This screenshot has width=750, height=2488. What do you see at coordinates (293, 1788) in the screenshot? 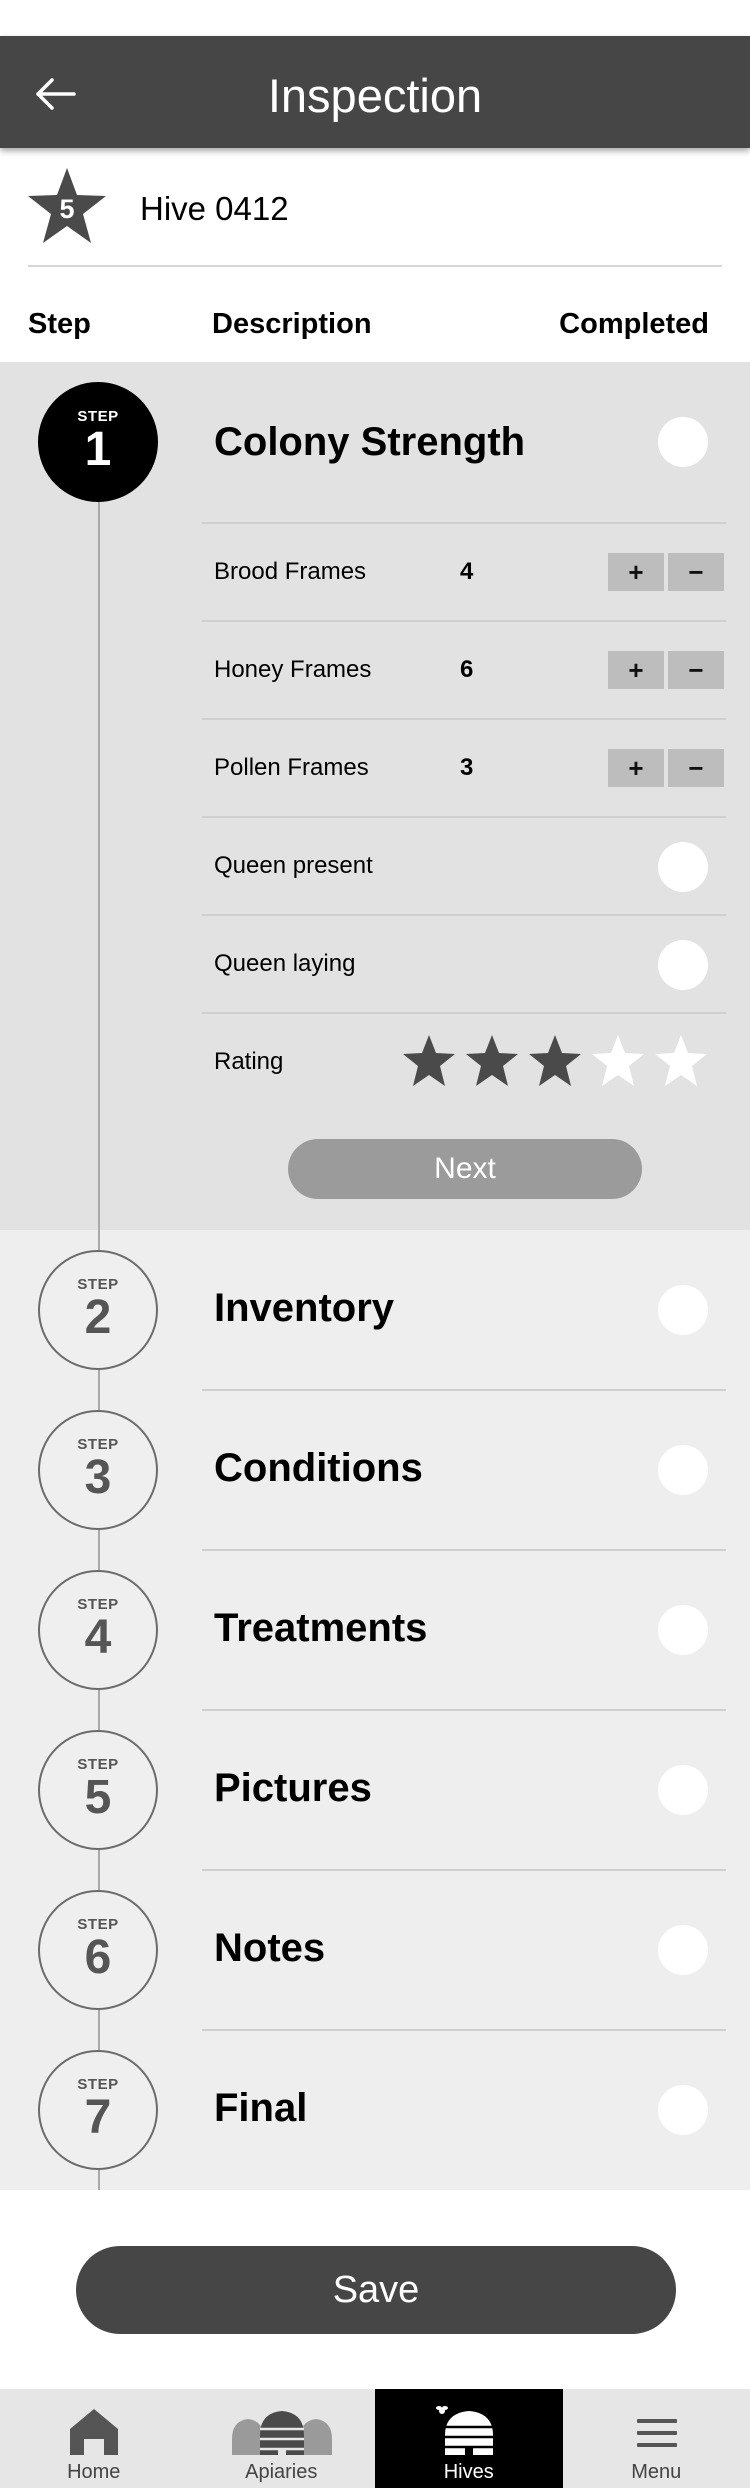
I see `step-title: Pictures` at bounding box center [293, 1788].